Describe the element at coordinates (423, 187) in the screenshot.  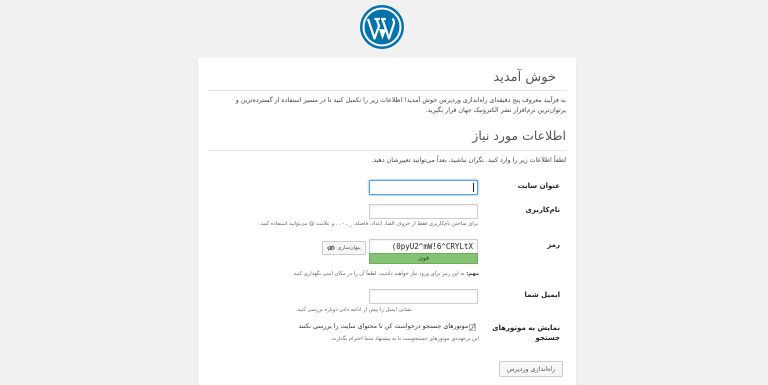
I see `site-title-input` at that location.